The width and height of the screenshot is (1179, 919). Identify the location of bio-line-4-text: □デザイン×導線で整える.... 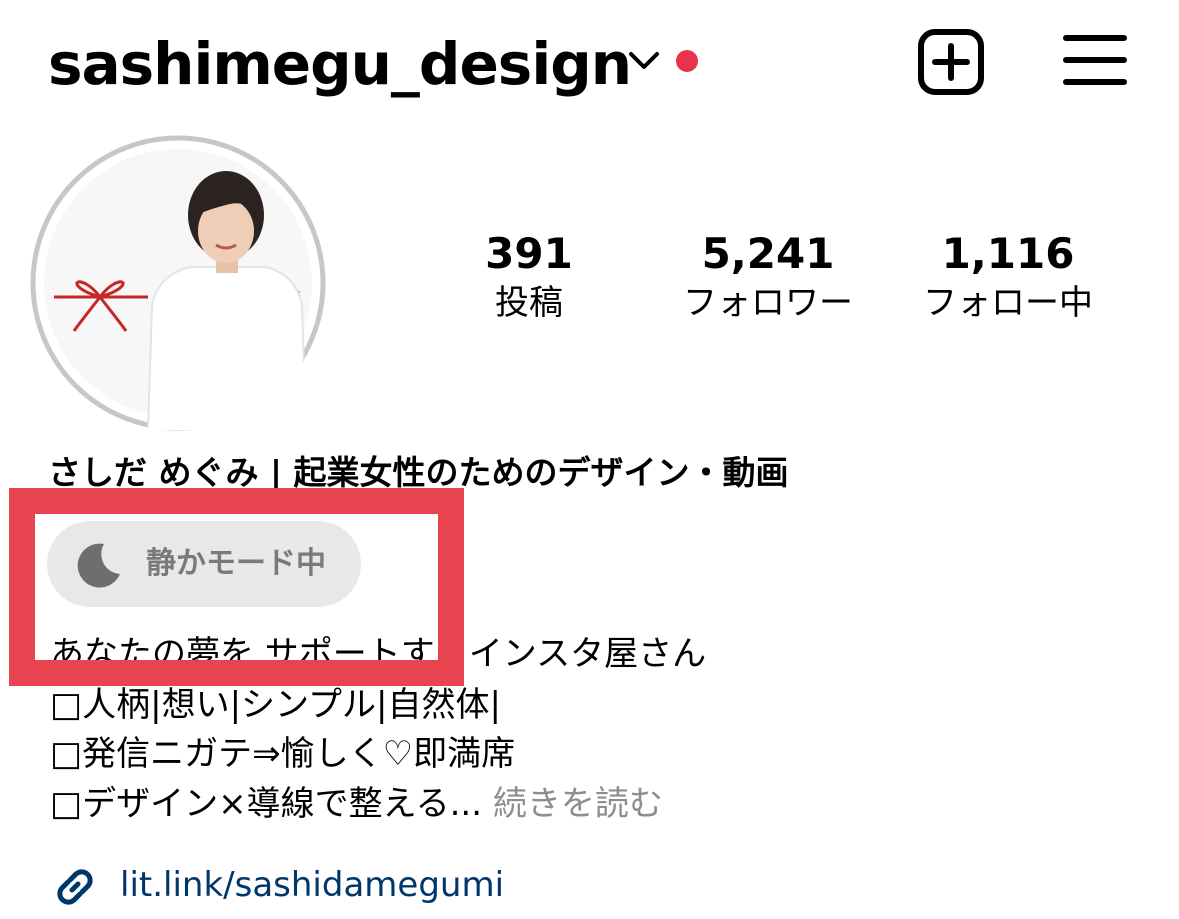
(266, 804).